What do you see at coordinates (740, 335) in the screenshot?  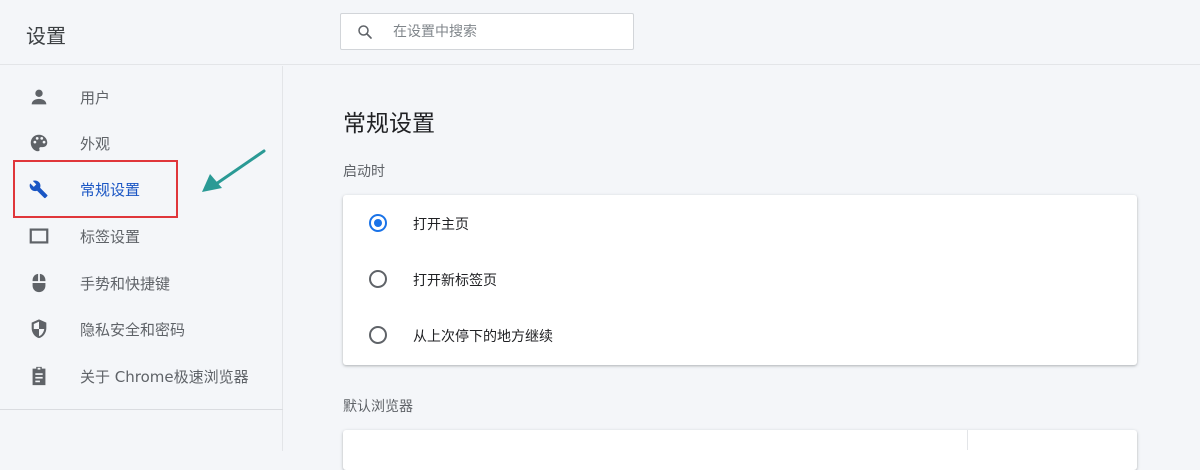 I see `startup-option-continue: 从上次停下的地方继续` at bounding box center [740, 335].